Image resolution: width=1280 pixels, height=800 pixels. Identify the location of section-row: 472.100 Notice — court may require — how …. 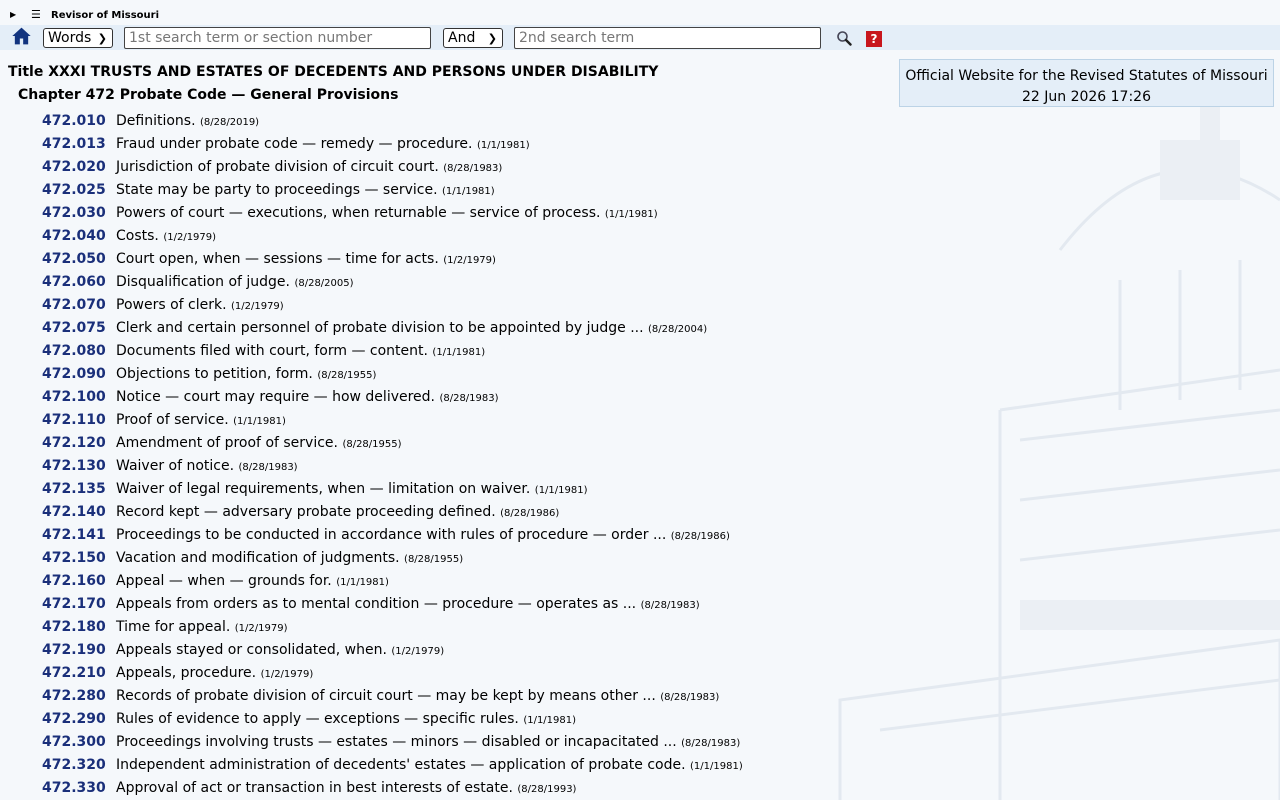
(440, 397).